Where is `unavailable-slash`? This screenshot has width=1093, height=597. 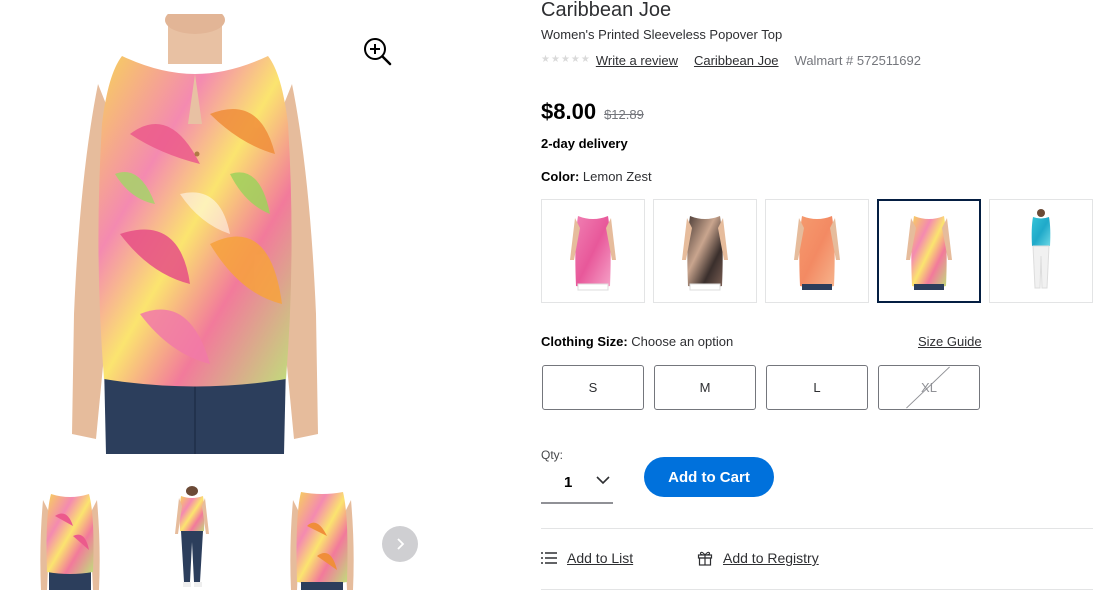
unavailable-slash is located at coordinates (928, 387).